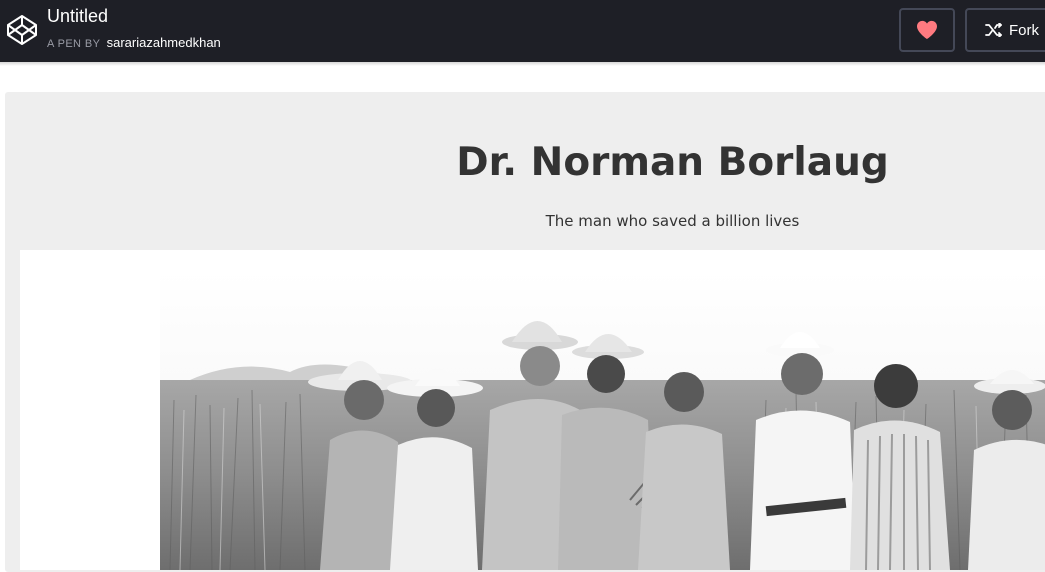 The image size is (1045, 572). Describe the element at coordinates (993, 30) in the screenshot. I see `fork-icon` at that location.